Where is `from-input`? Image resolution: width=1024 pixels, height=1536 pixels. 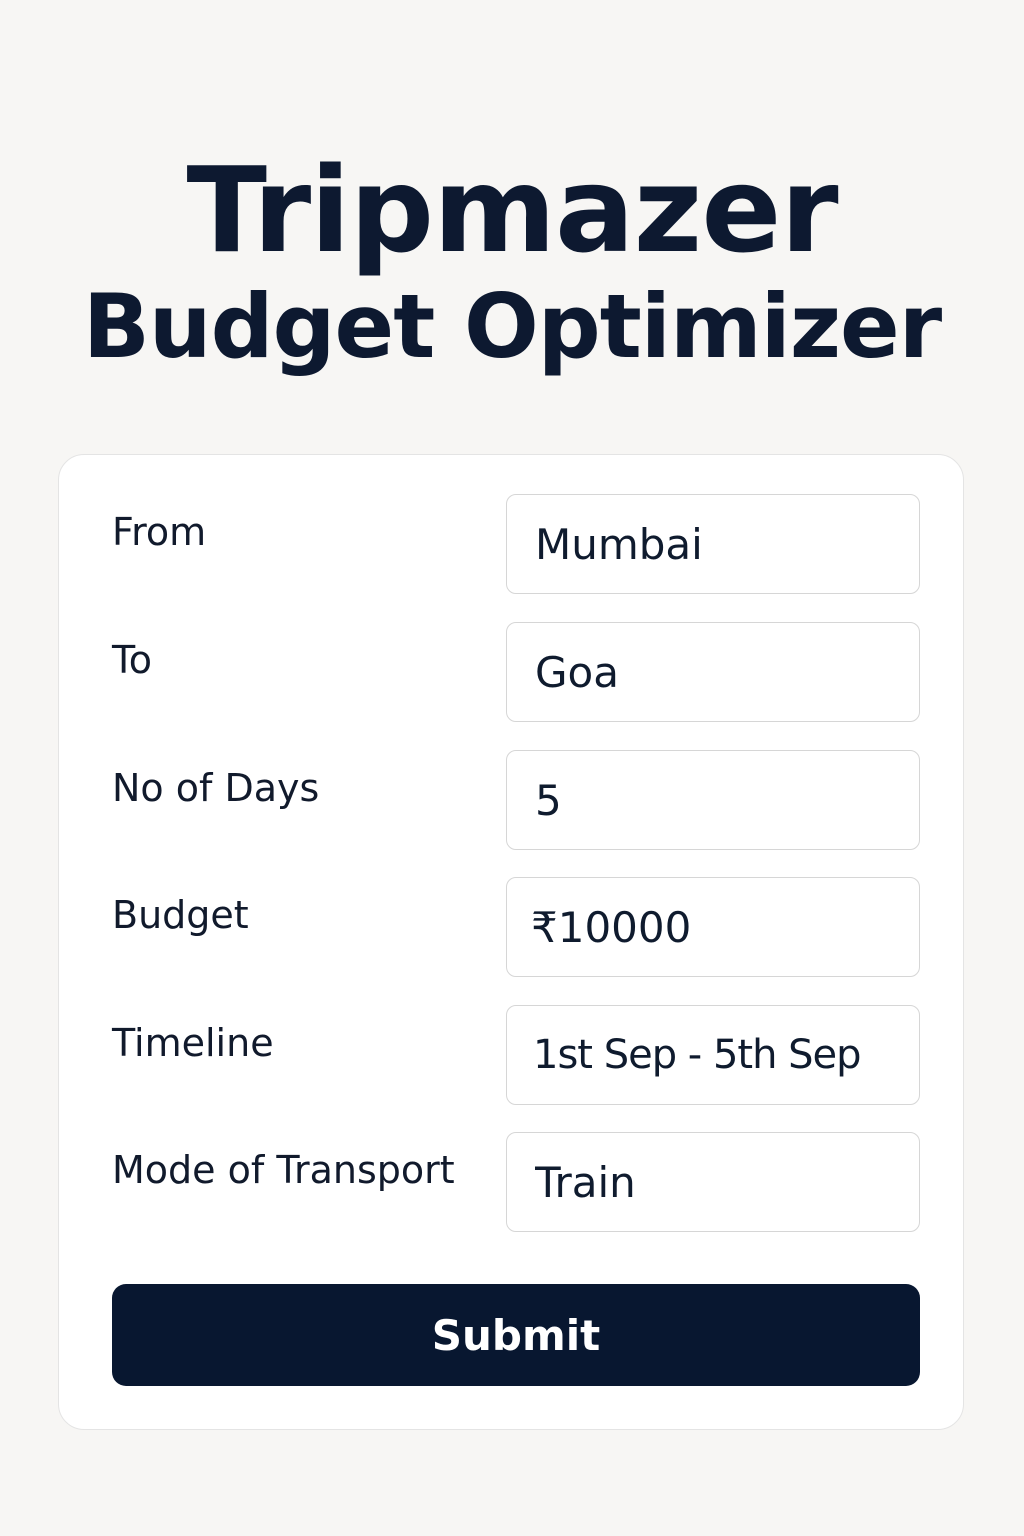 from-input is located at coordinates (713, 544).